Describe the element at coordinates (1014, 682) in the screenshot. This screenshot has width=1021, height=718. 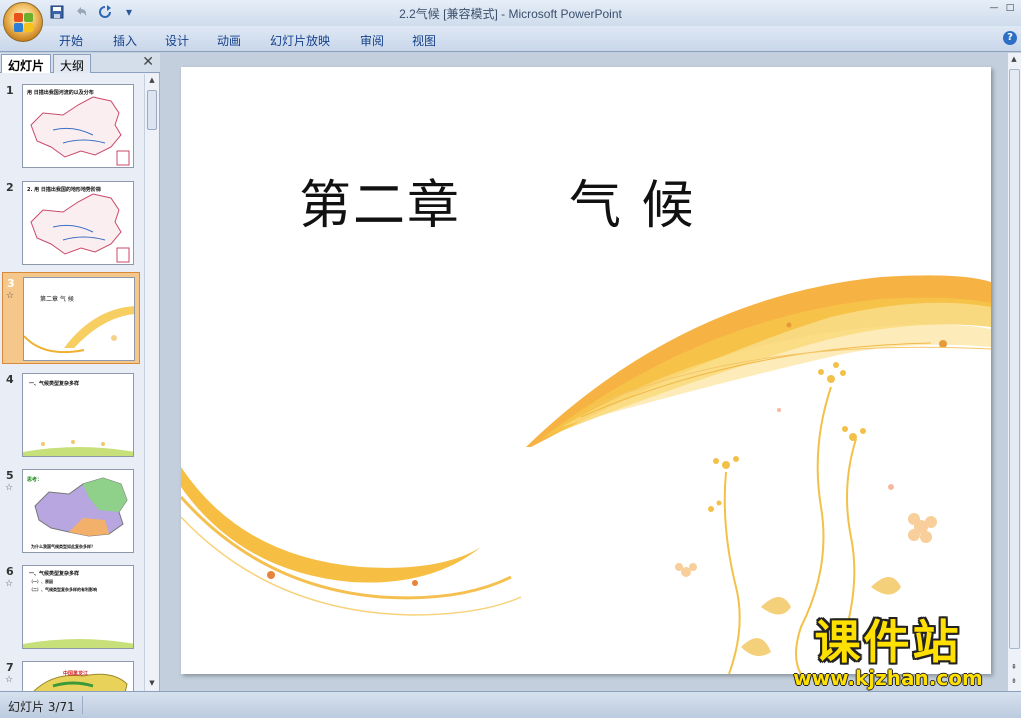
I see `next-slide-icon: ⇟` at that location.